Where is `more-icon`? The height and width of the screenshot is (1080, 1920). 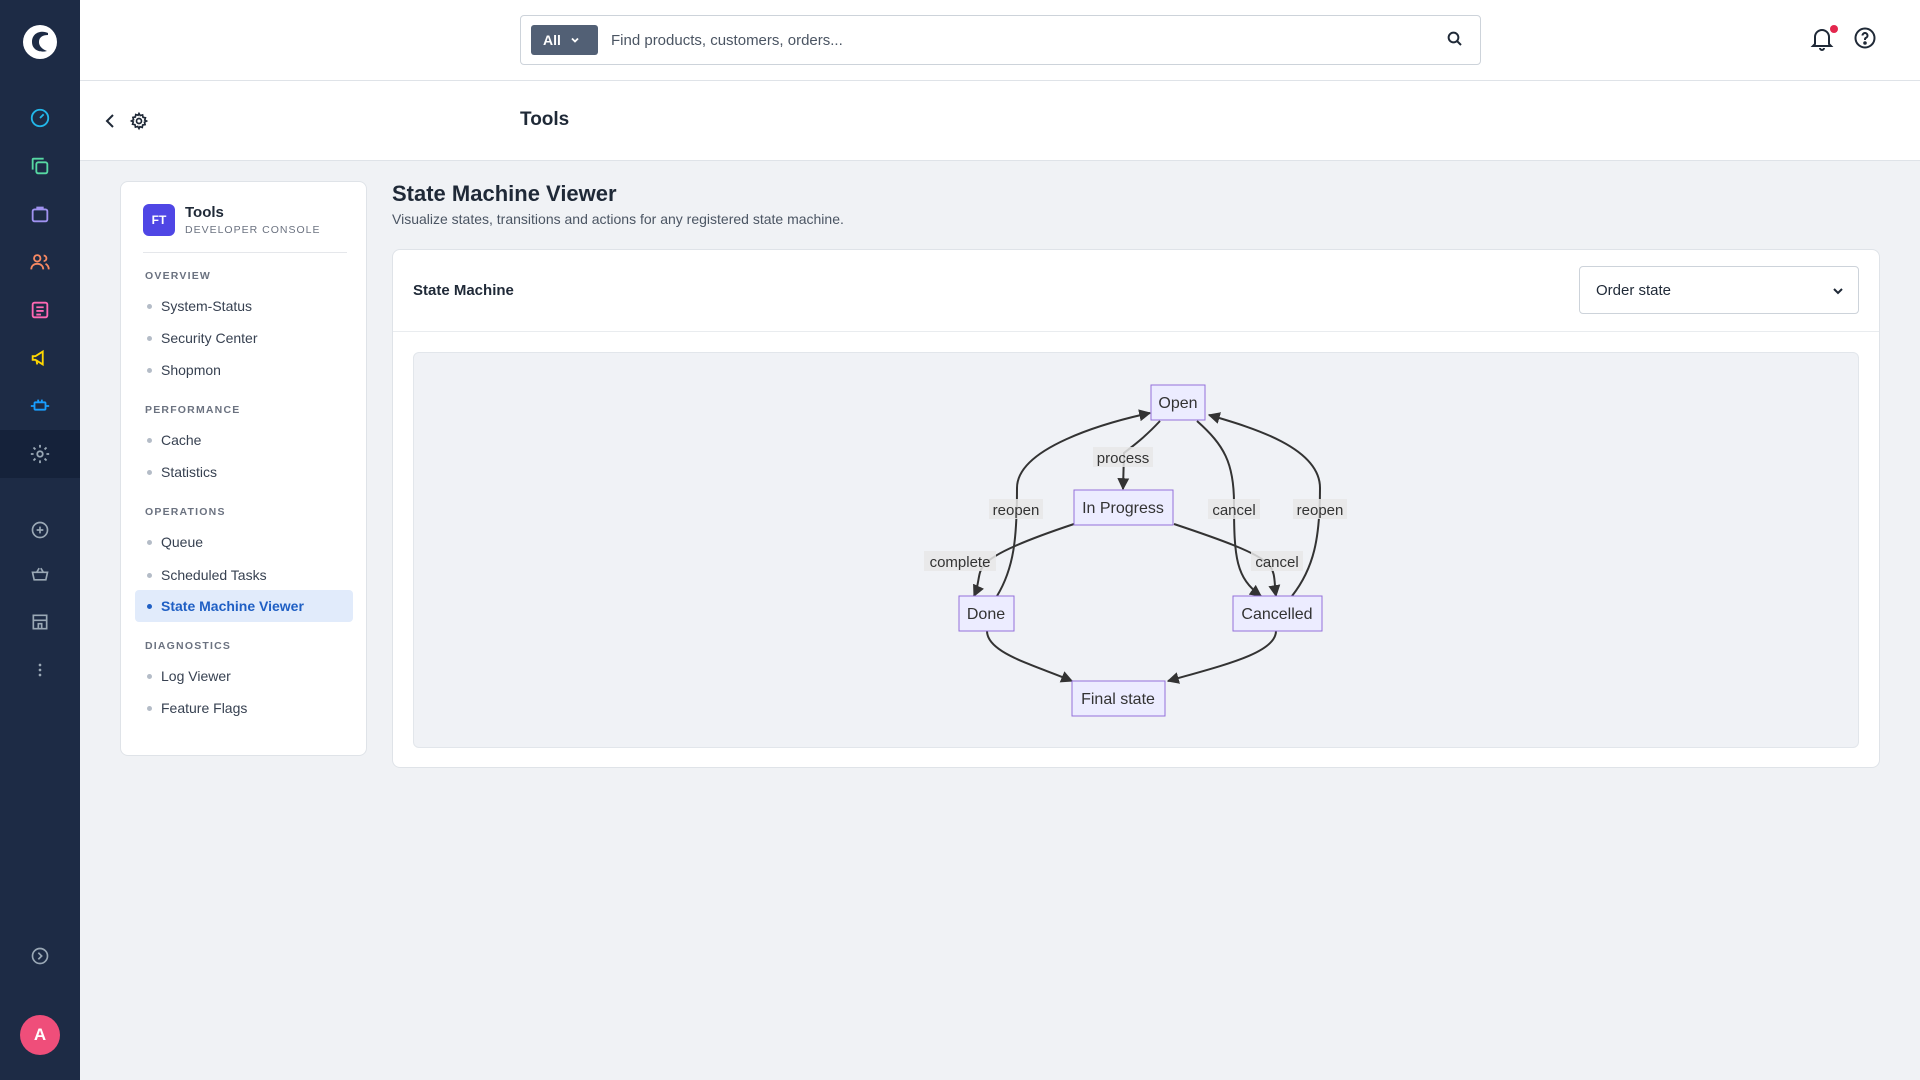
more-icon is located at coordinates (40, 670).